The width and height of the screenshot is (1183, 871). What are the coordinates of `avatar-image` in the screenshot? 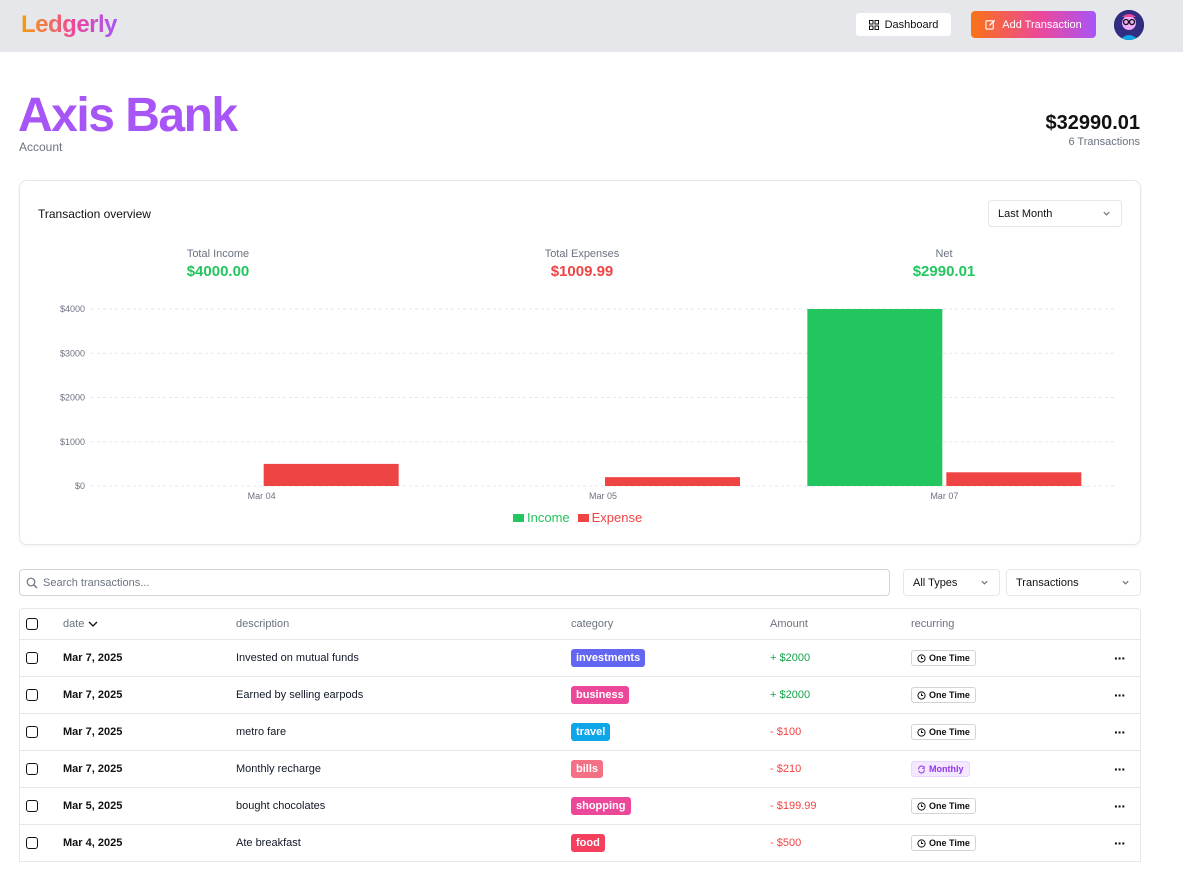 It's located at (1129, 25).